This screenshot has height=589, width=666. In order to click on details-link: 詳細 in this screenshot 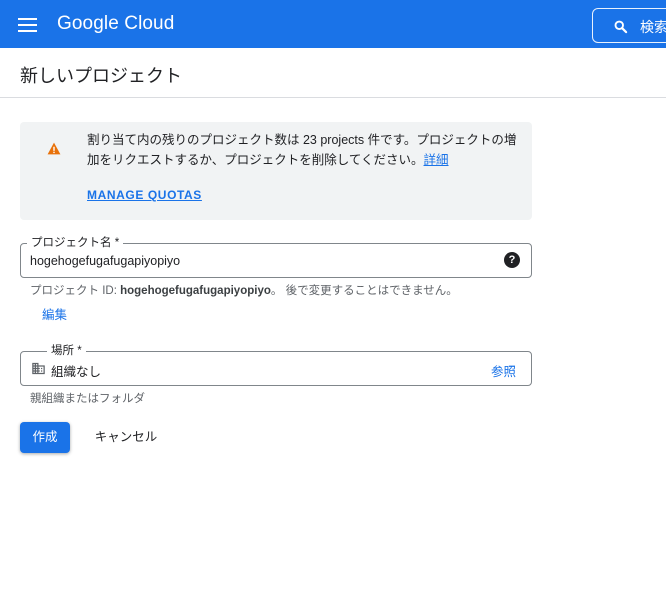, I will do `click(436, 160)`.